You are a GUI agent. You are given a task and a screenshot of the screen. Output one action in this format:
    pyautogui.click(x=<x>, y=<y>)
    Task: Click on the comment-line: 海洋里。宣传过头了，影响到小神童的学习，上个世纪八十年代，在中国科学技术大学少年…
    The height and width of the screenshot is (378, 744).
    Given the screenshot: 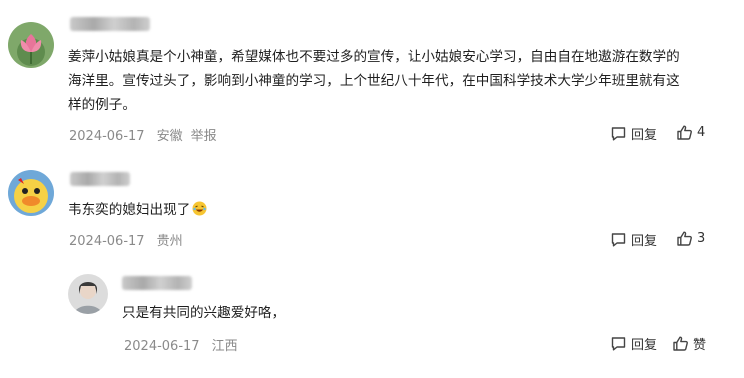 What is the action you would take?
    pyautogui.click(x=374, y=81)
    